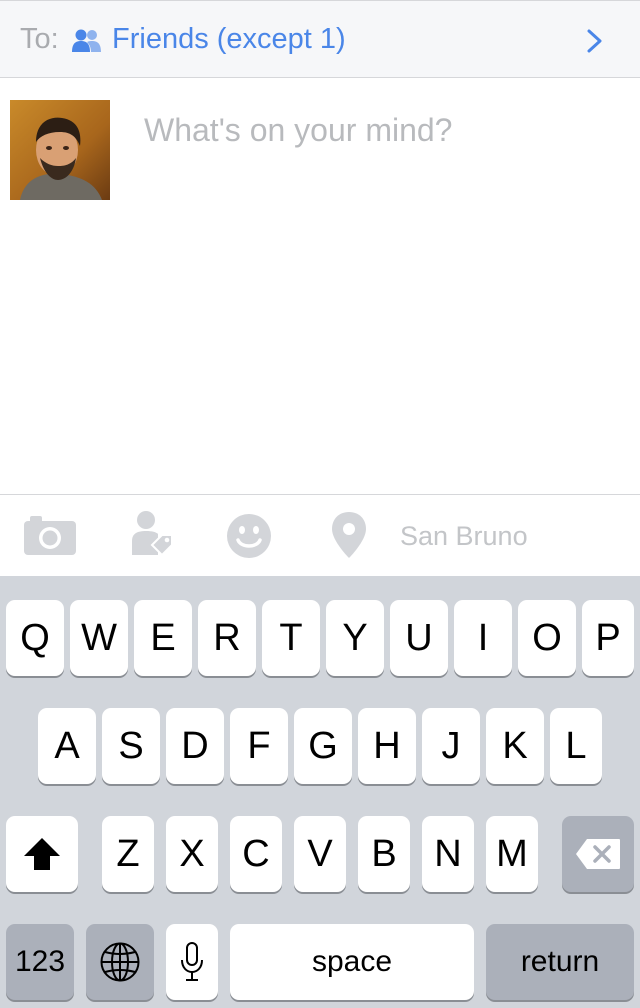  Describe the element at coordinates (259, 746) in the screenshot. I see `key-f: F` at that location.